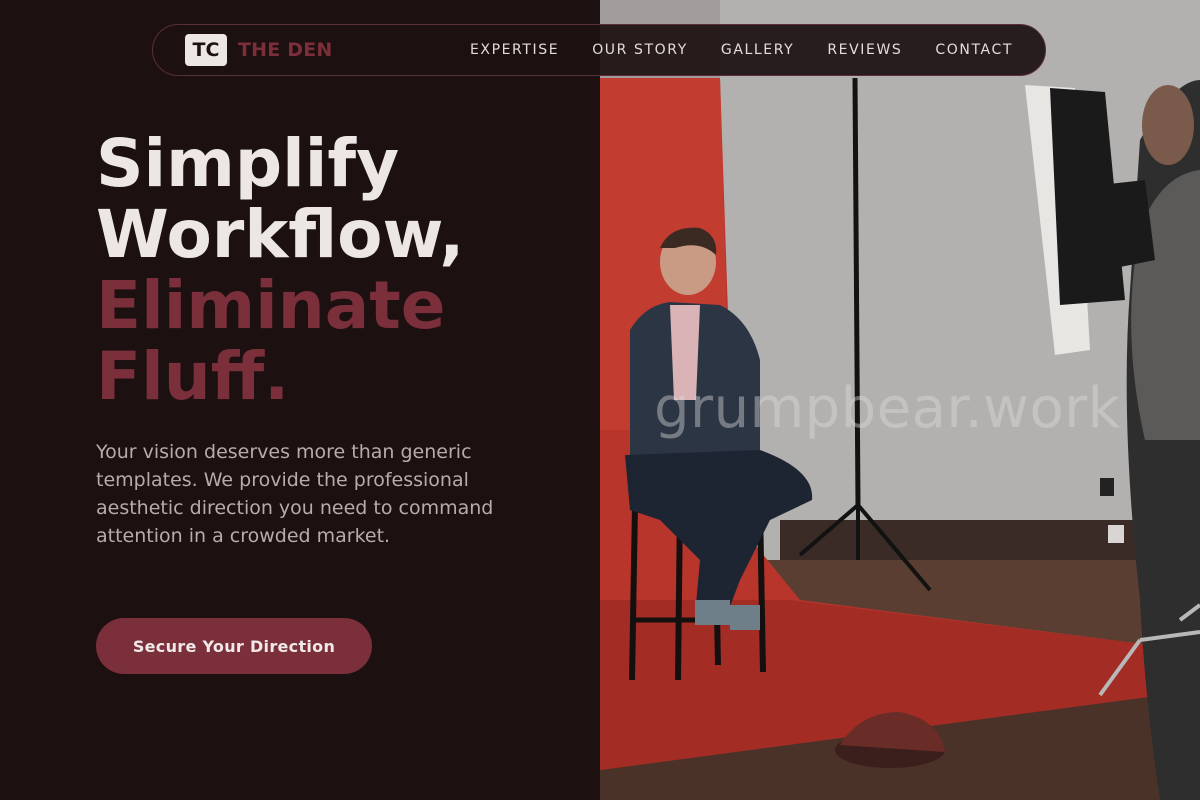 The width and height of the screenshot is (1200, 800). What do you see at coordinates (271, 305) in the screenshot?
I see `headline-accent-line-1: Eliminate` at bounding box center [271, 305].